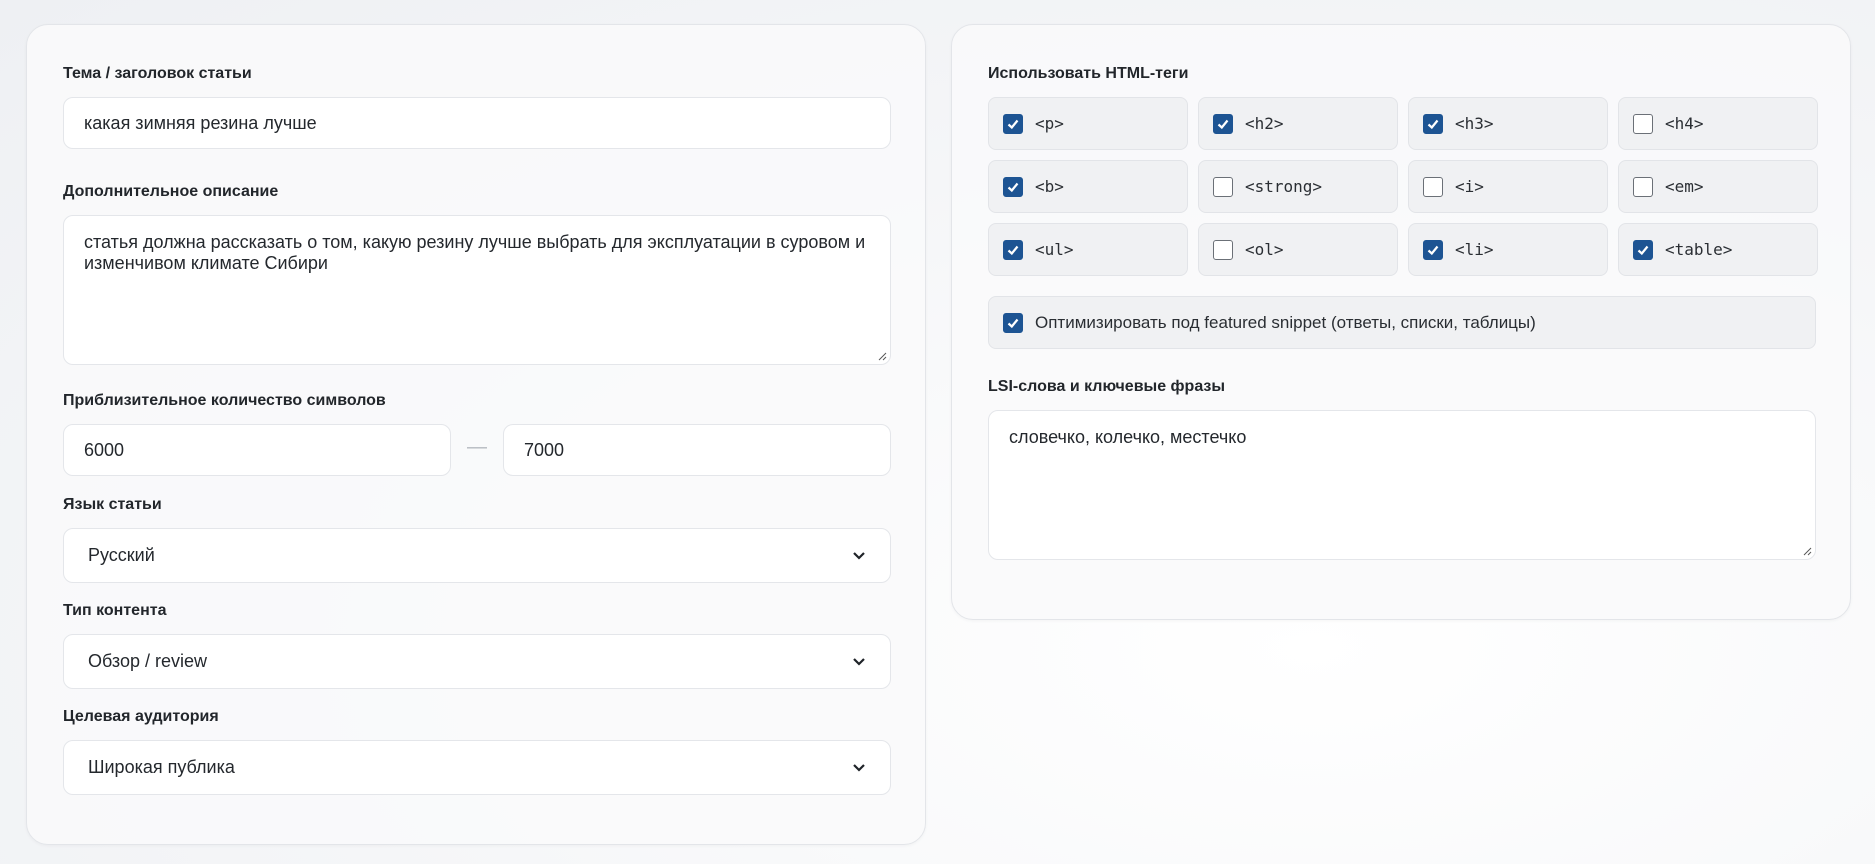  Describe the element at coordinates (1298, 123) in the screenshot. I see `html-tag-option: <h2>` at that location.